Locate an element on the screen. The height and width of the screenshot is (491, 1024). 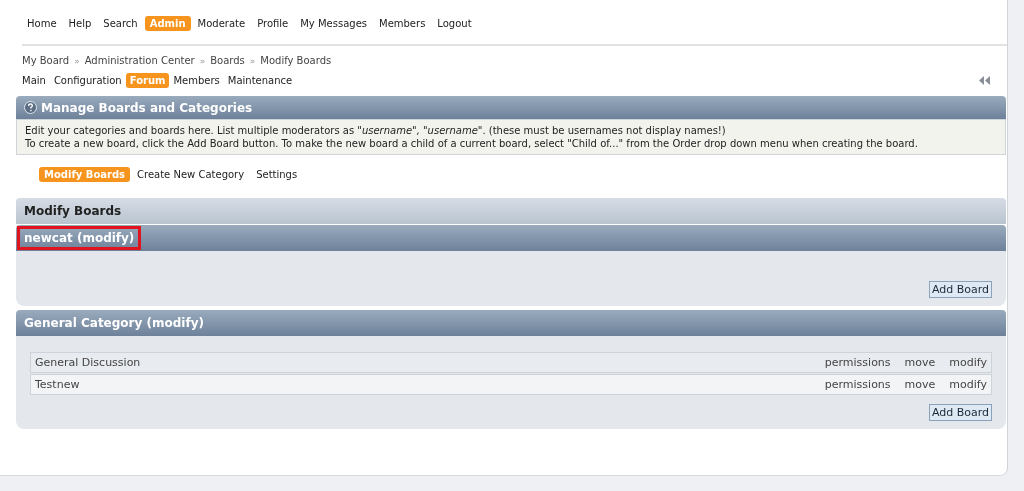
nav-link: Home is located at coordinates (42, 23).